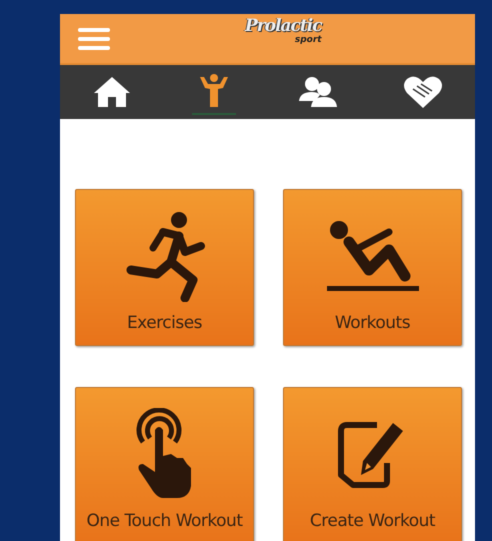 This screenshot has height=541, width=492. Describe the element at coordinates (283, 31) in the screenshot. I see `logo: Prolactic sport` at that location.